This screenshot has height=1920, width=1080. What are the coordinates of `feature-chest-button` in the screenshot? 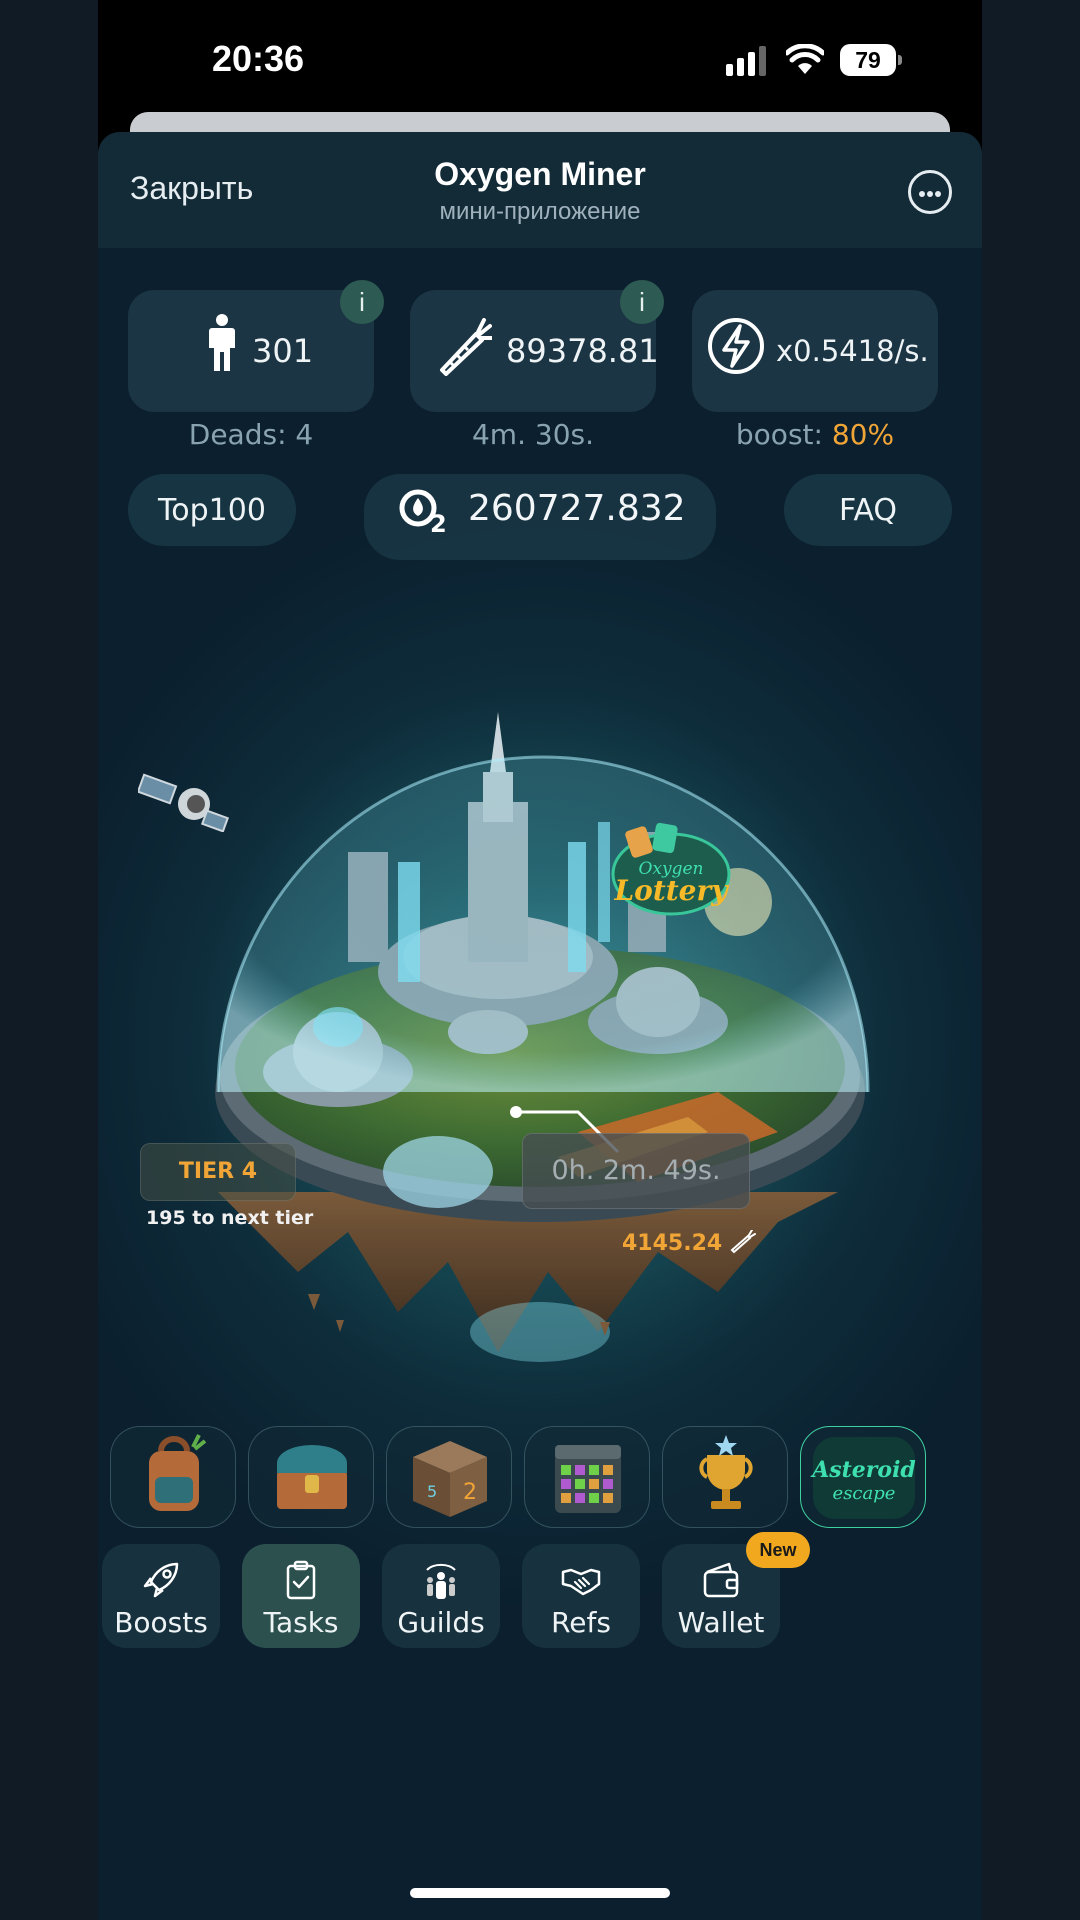 It's located at (311, 1477).